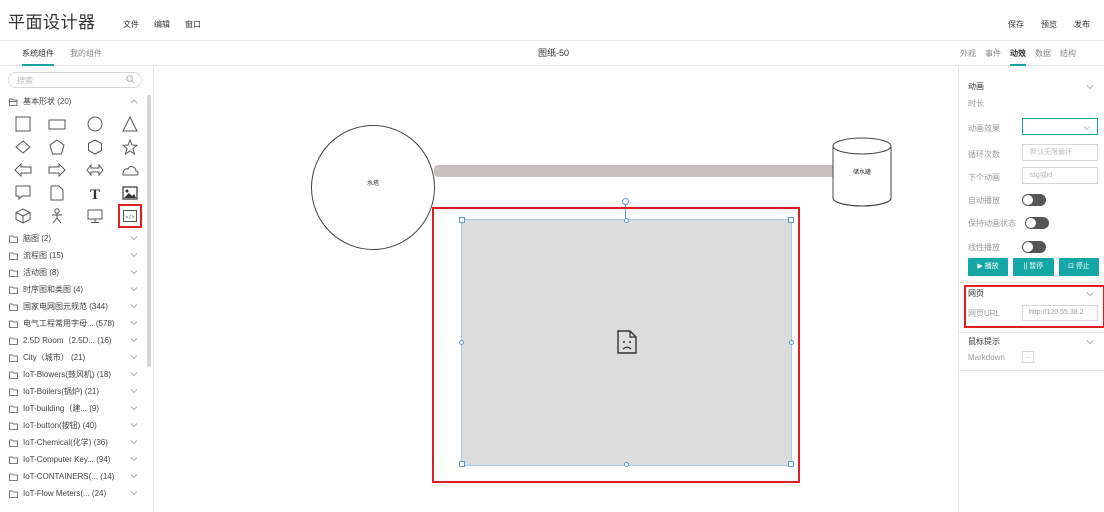  Describe the element at coordinates (73, 340) in the screenshot. I see `category-item: 2.5D Room（2.5D... (16)` at that location.